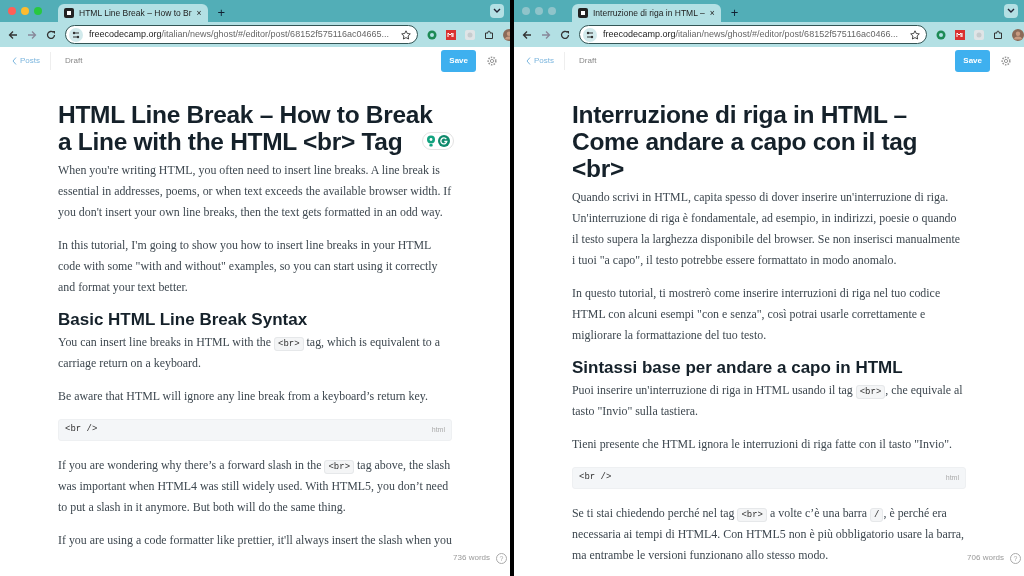  I want to click on paragraph: If you are using a code formatter like prettier, it'll always insert the slash when you, so click(255, 540).